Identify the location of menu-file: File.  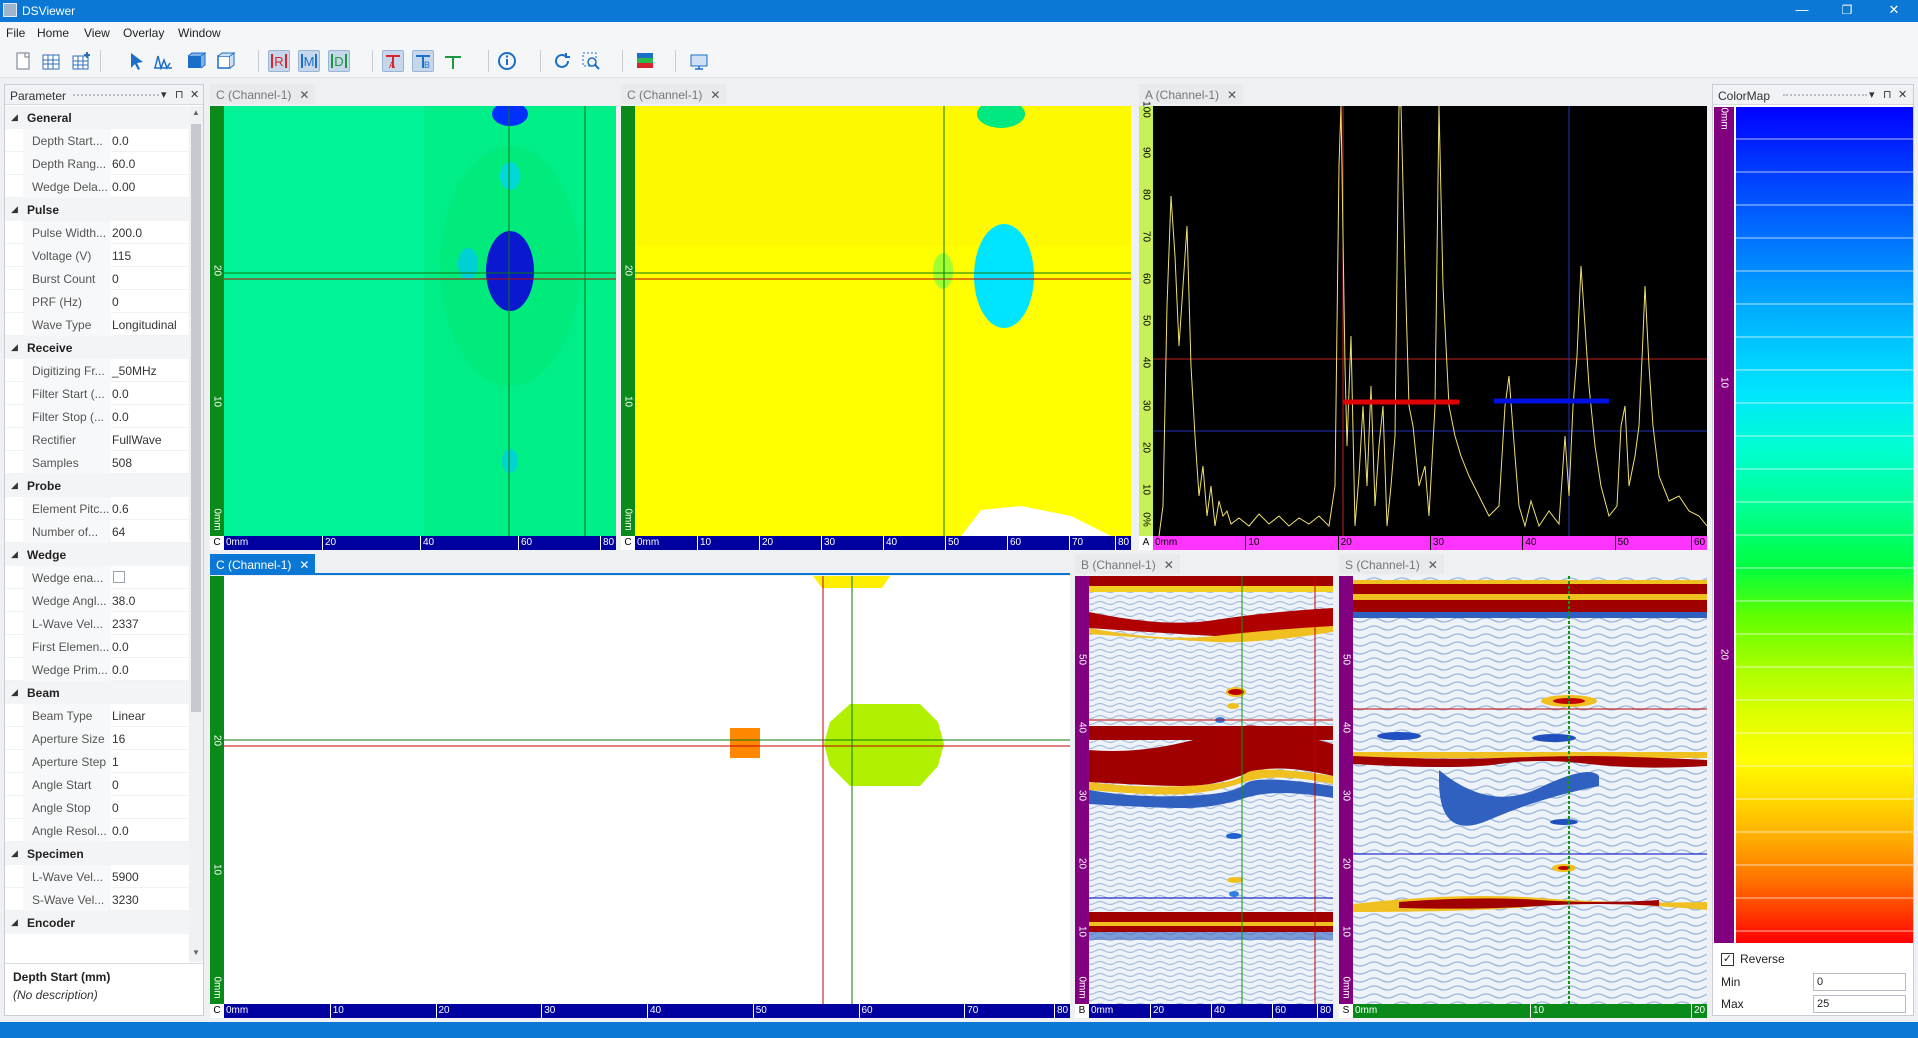
(15, 33).